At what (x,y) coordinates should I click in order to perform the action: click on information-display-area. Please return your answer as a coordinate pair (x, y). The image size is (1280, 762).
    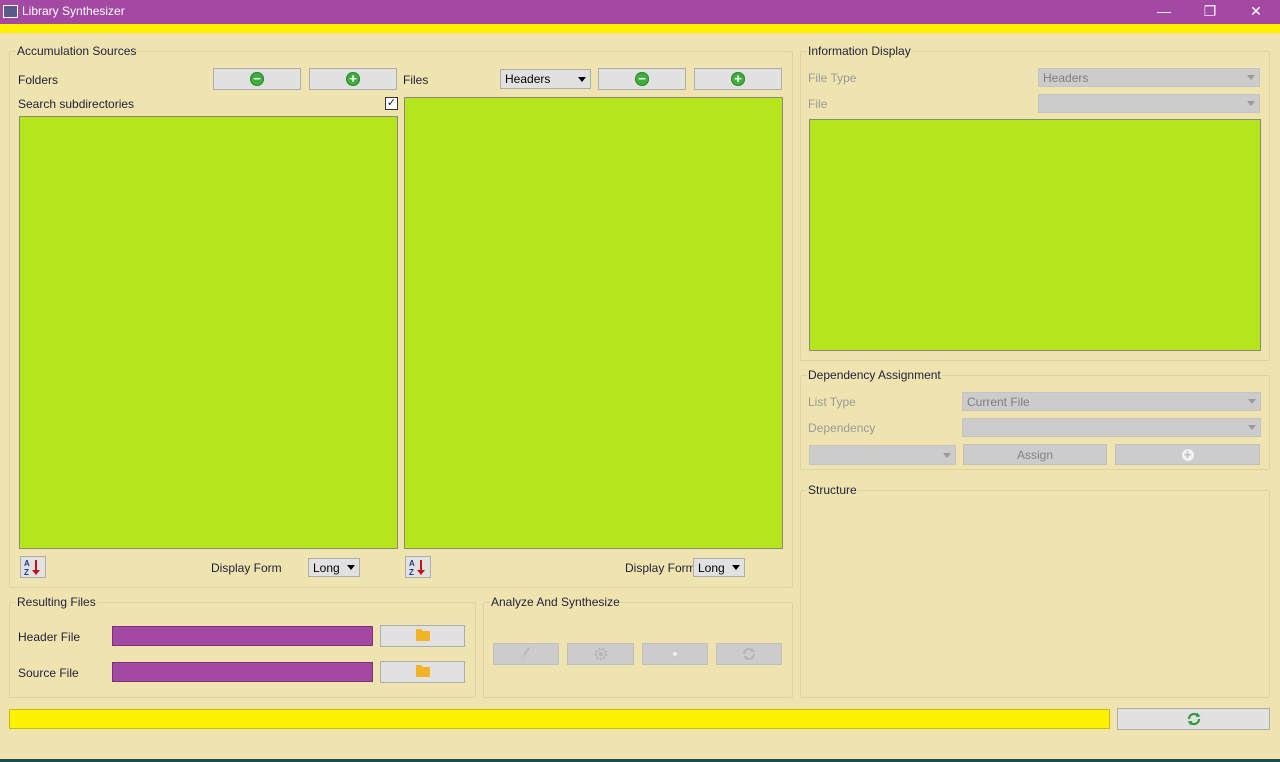
    Looking at the image, I should click on (1035, 235).